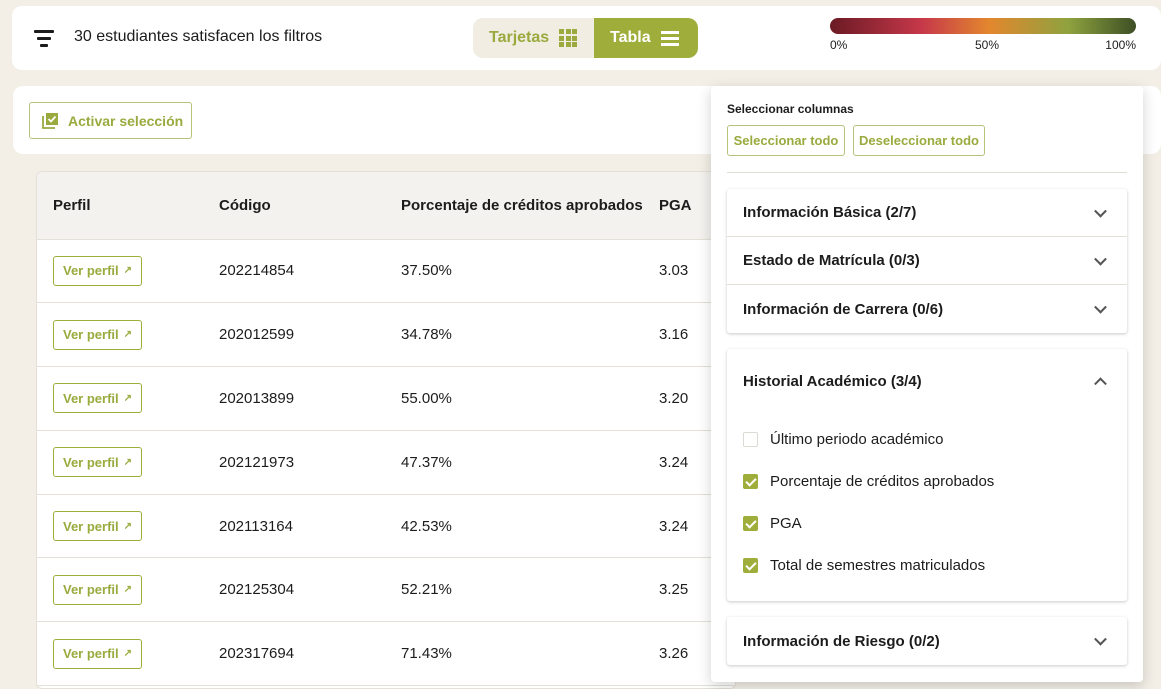  What do you see at coordinates (786, 523) in the screenshot?
I see `option-label: PGA` at bounding box center [786, 523].